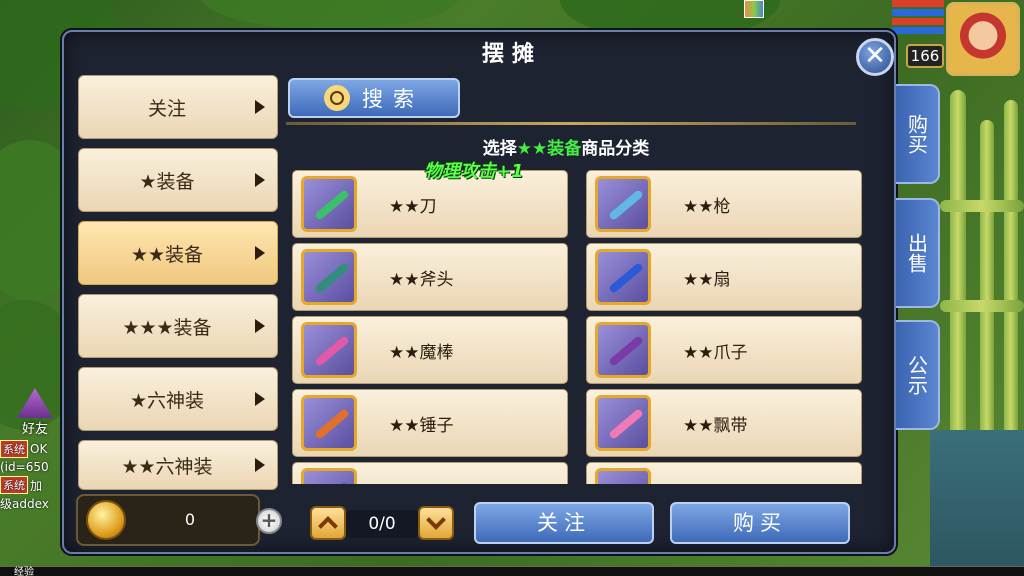 This screenshot has width=1024, height=576. Describe the element at coordinates (421, 279) in the screenshot. I see `item-name: ★★斧头` at that location.